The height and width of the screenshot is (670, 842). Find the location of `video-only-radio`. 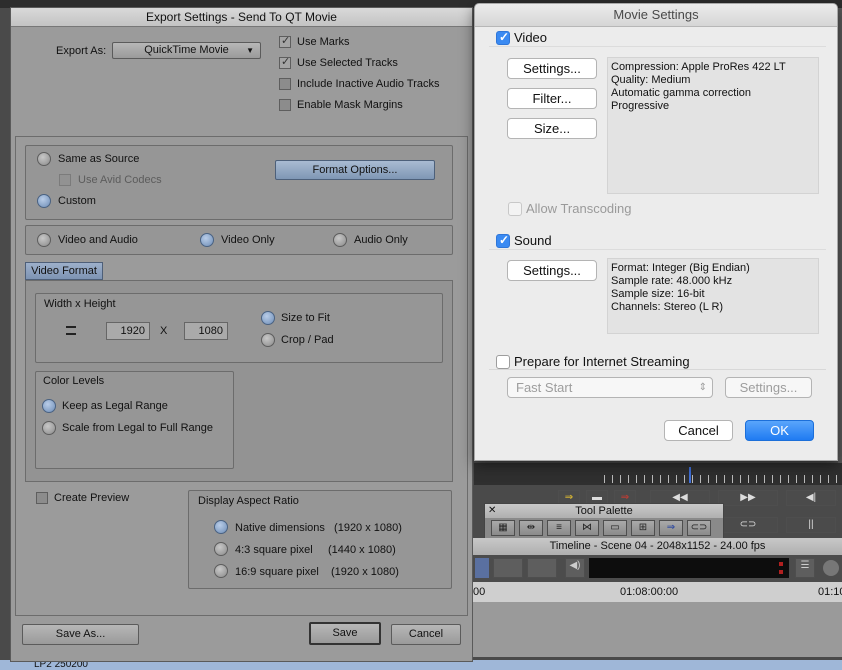

video-only-radio is located at coordinates (207, 240).